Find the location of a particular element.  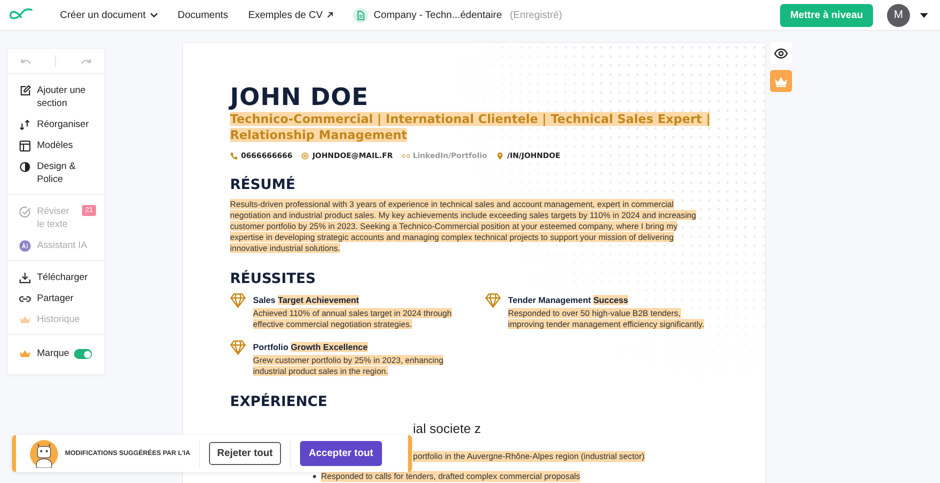

person-name: JOHN DOE is located at coordinates (300, 97).